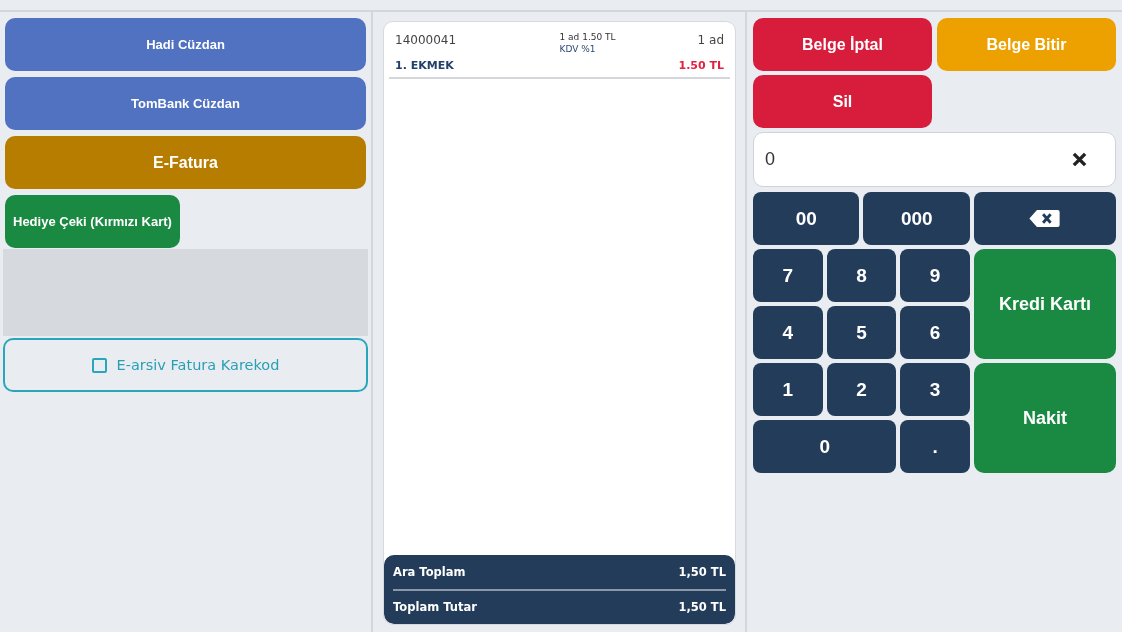 This screenshot has width=1122, height=632. I want to click on keypad-key: ., so click(935, 446).